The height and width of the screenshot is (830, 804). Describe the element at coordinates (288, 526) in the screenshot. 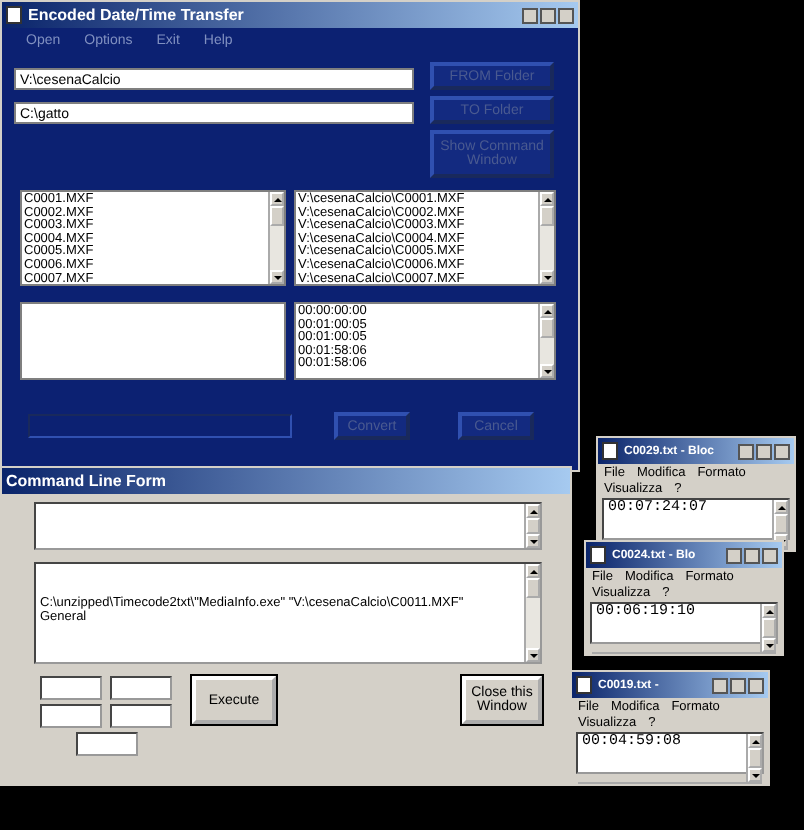

I see `command-input-field` at that location.